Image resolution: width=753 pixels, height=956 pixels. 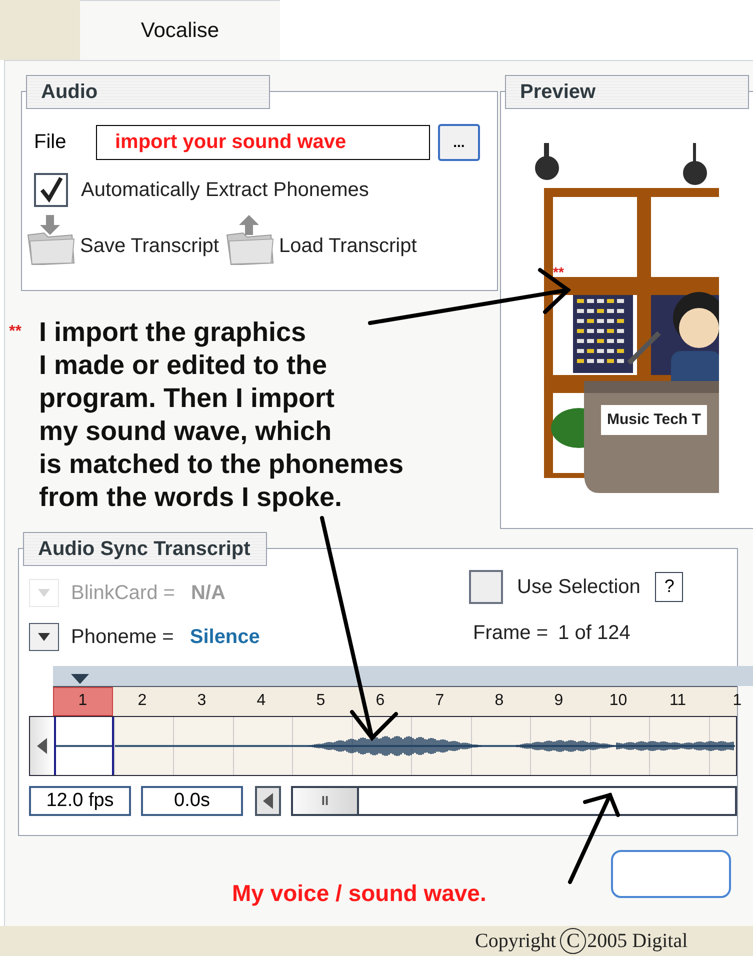 I want to click on dropdown-button, so click(x=44, y=636).